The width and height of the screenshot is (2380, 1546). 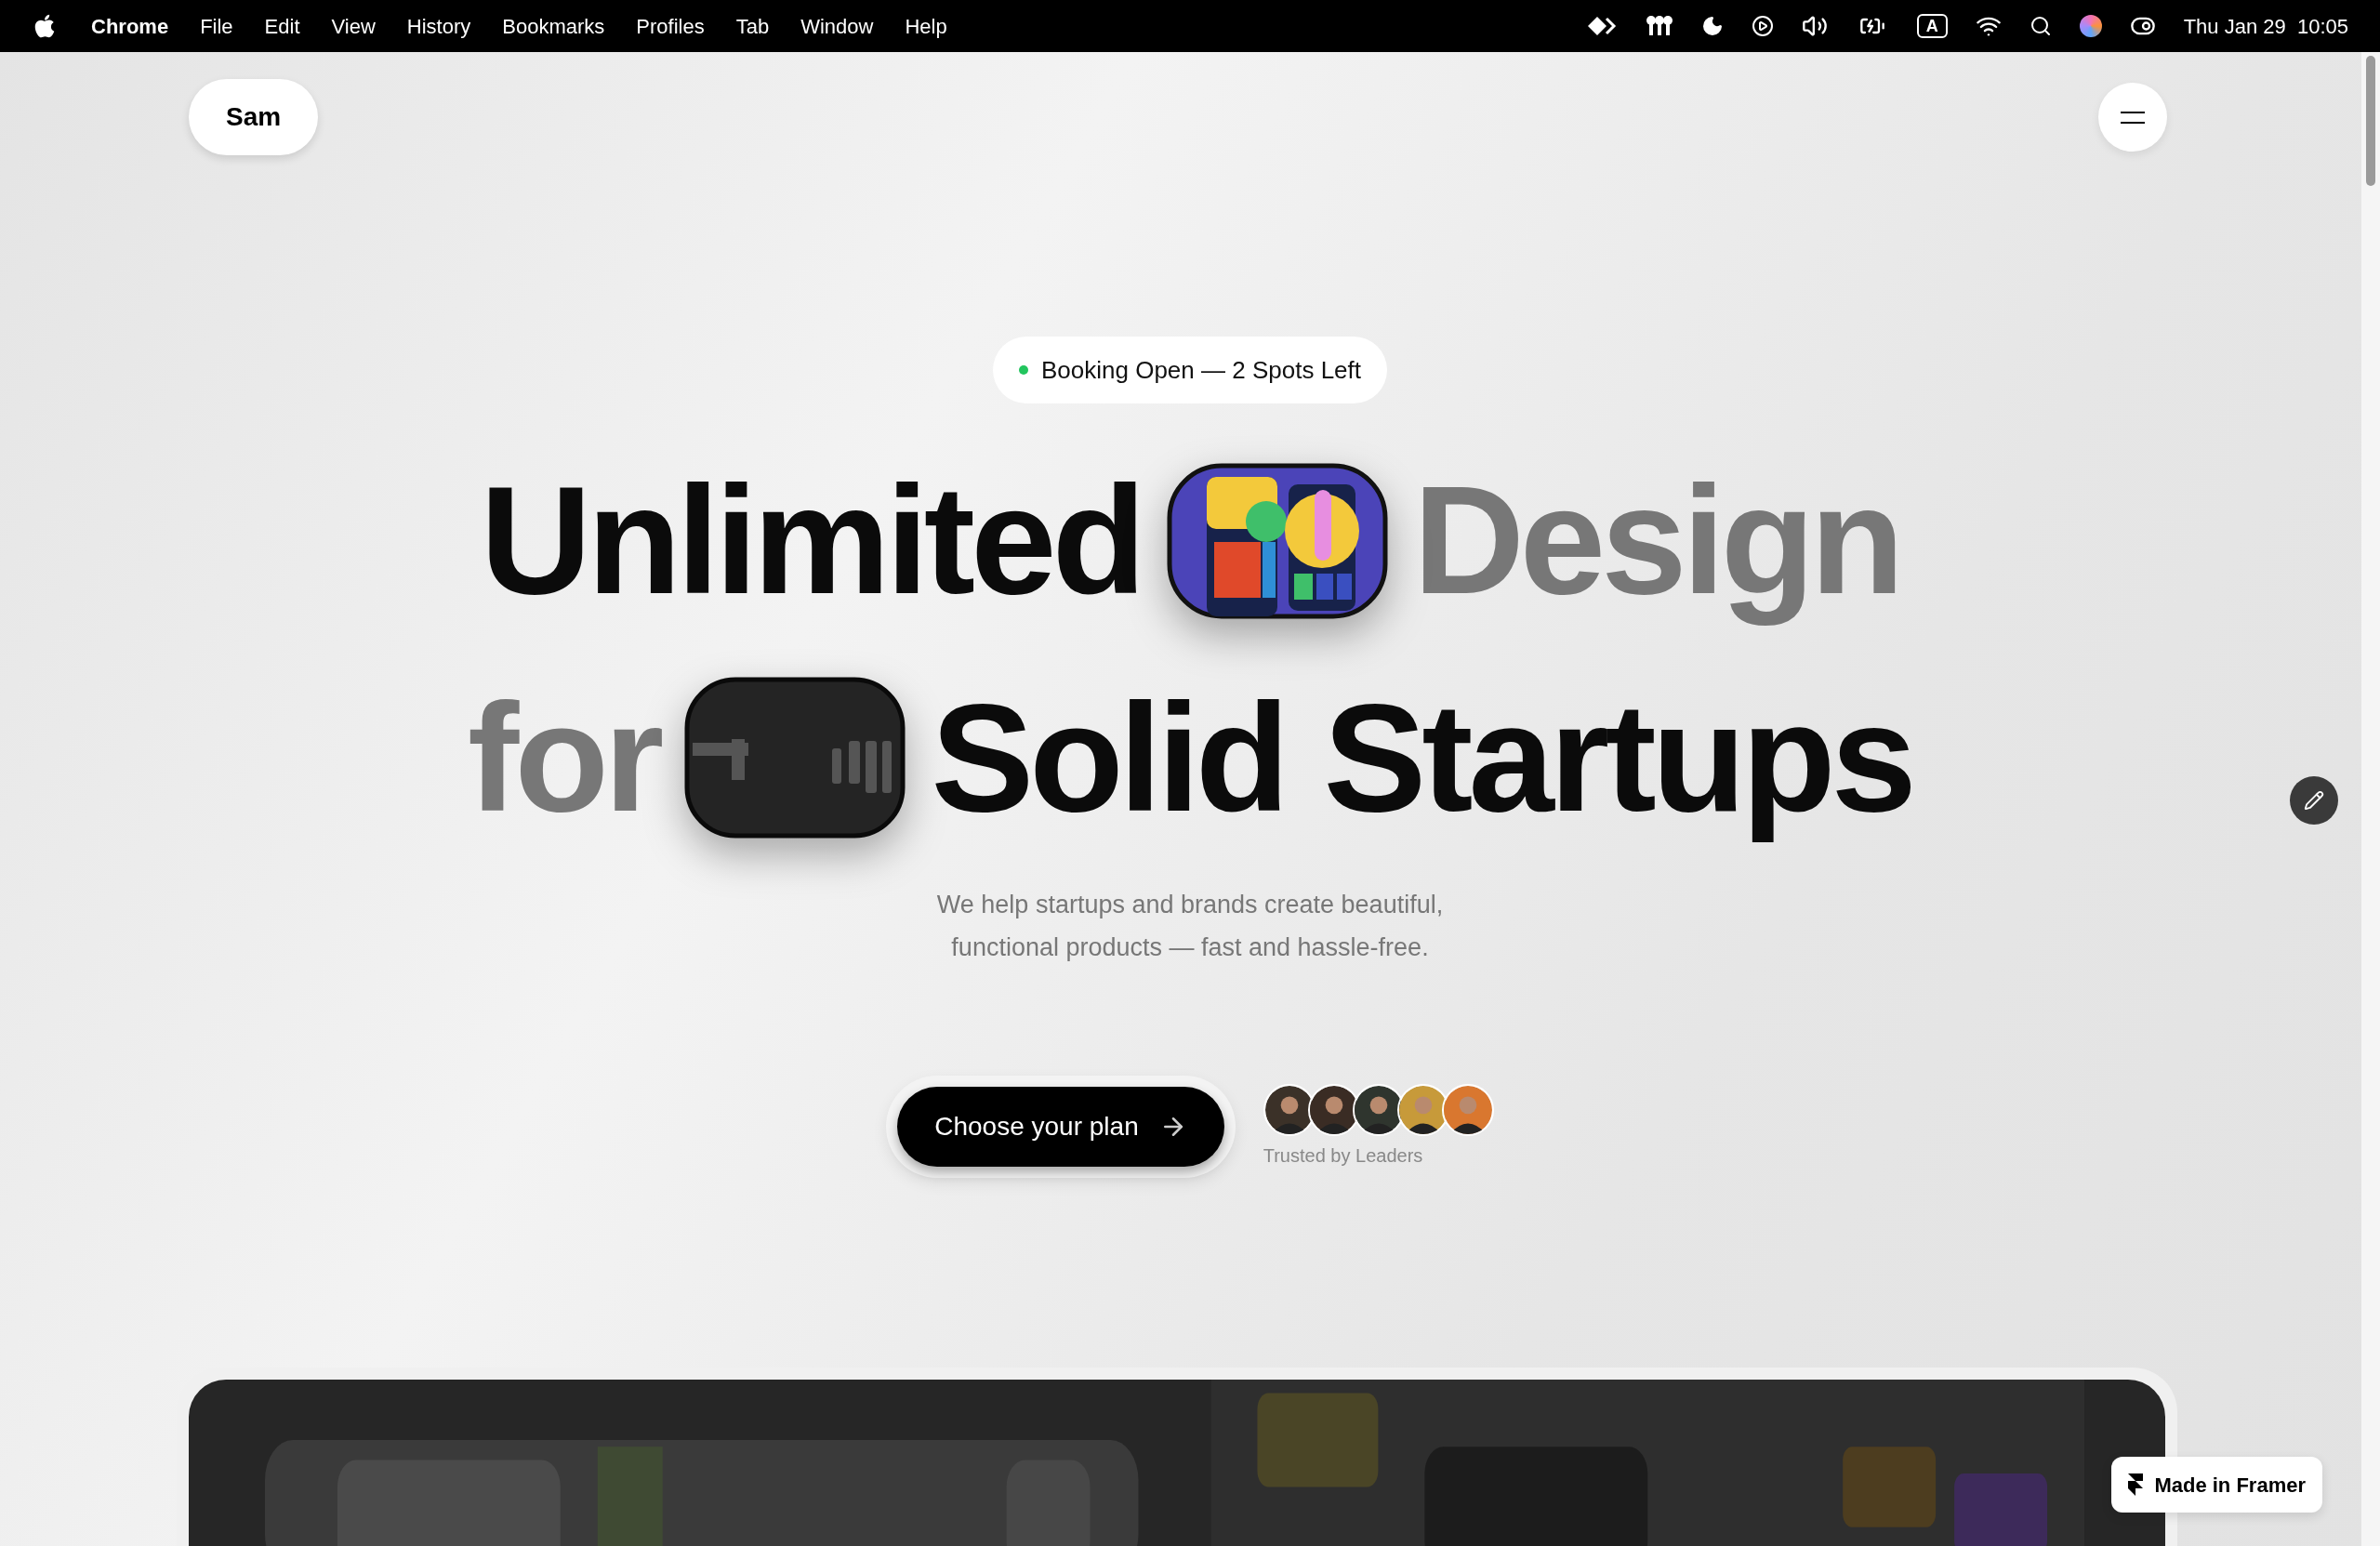 What do you see at coordinates (2133, 117) in the screenshot?
I see `menu-icon` at bounding box center [2133, 117].